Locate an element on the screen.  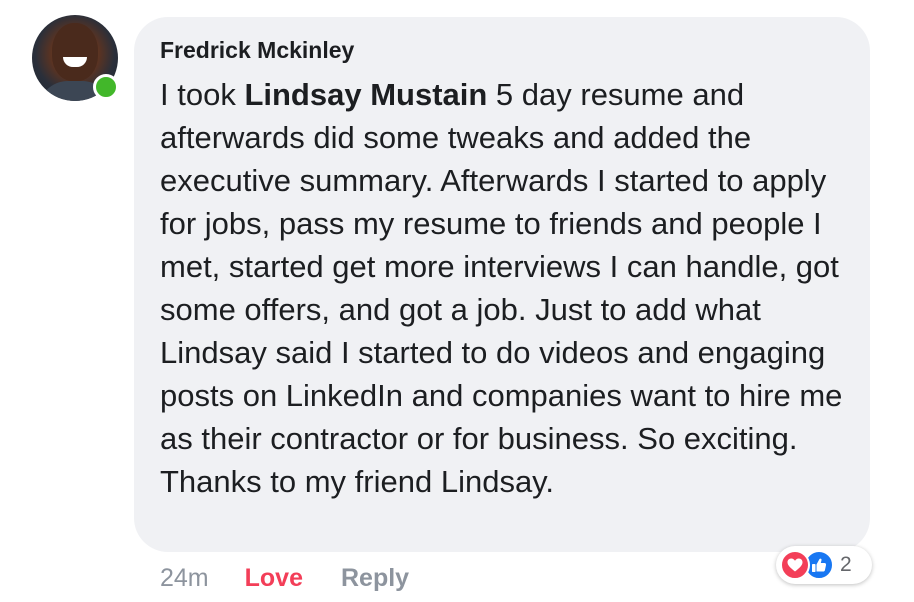
online-status-indicator is located at coordinates (106, 87).